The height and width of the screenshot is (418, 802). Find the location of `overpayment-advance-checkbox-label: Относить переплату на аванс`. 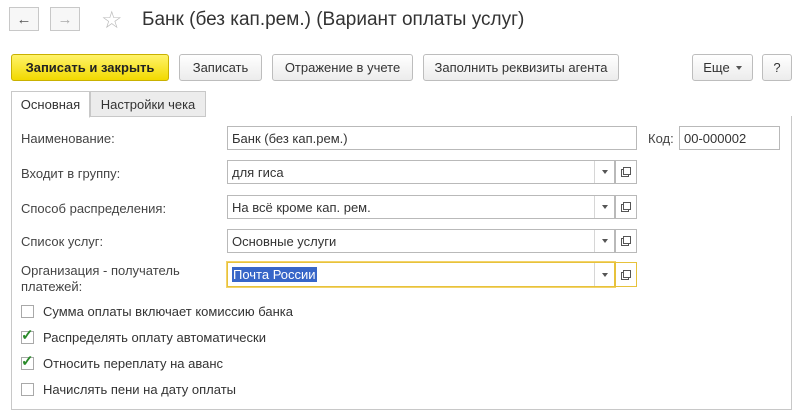

overpayment-advance-checkbox-label: Относить переплату на аванс is located at coordinates (133, 363).